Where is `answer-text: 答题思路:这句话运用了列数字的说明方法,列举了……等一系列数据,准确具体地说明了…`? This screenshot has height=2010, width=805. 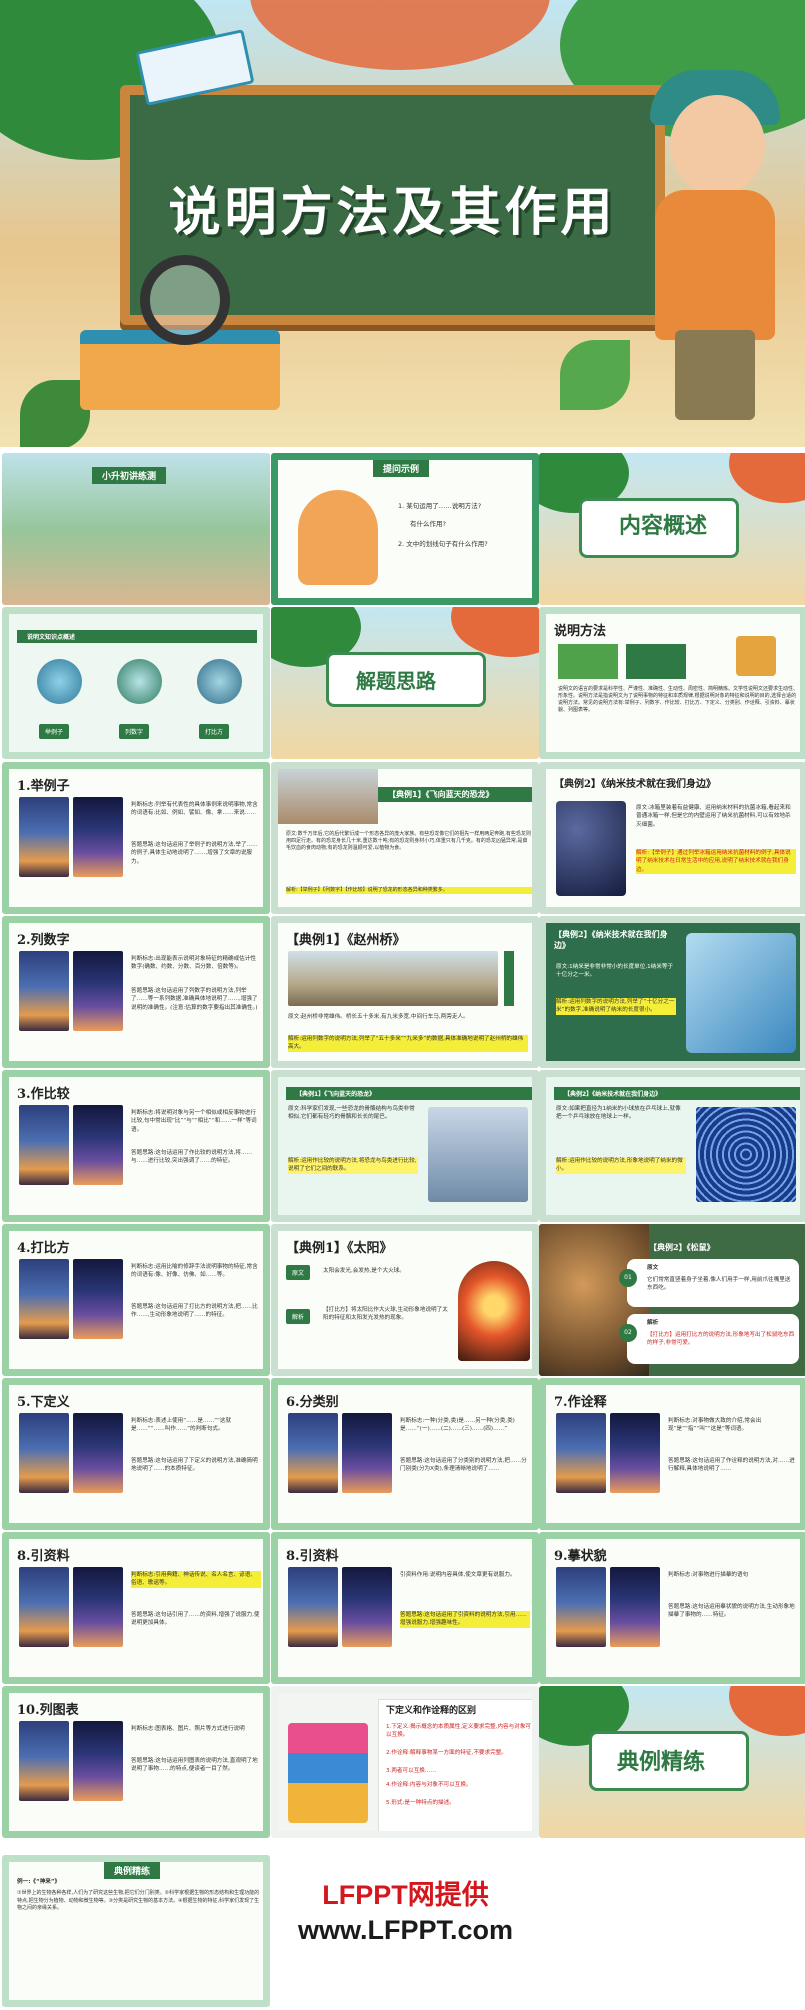
answer-text: 答题思路:这句话运用了列数字的说明方法,列举了……等一系列数据,准确具体地说明了… is located at coordinates (194, 999).